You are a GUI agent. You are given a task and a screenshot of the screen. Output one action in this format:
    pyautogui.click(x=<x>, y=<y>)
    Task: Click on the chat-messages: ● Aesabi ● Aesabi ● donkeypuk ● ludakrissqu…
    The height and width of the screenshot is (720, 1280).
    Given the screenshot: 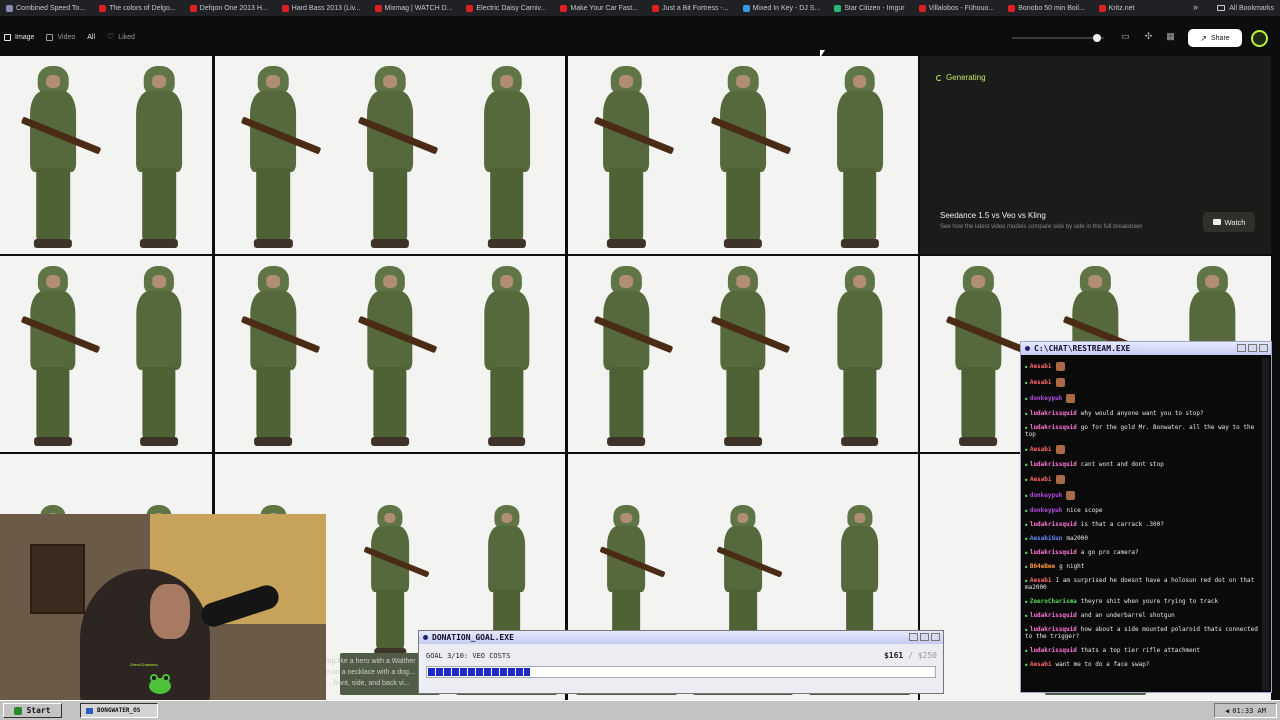 What is the action you would take?
    pyautogui.click(x=1143, y=525)
    